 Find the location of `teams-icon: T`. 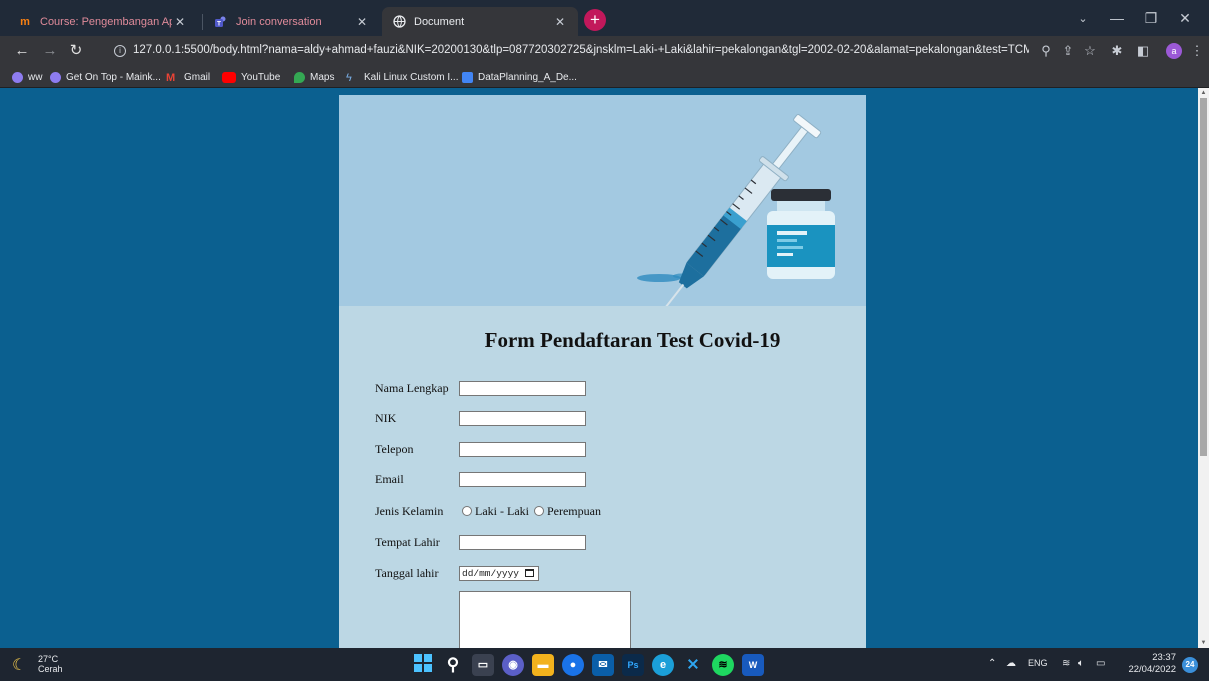

teams-icon: T is located at coordinates (221, 22).